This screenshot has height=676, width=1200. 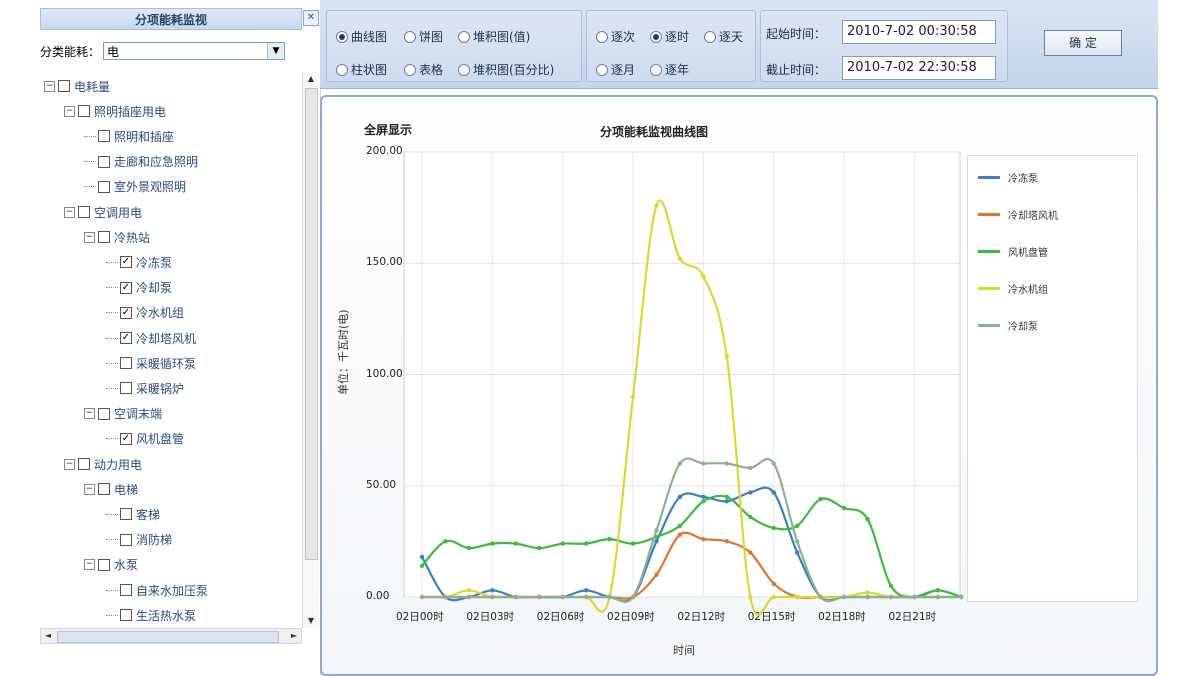 I want to click on legend-item: 冷却泵, so click(x=1008, y=325).